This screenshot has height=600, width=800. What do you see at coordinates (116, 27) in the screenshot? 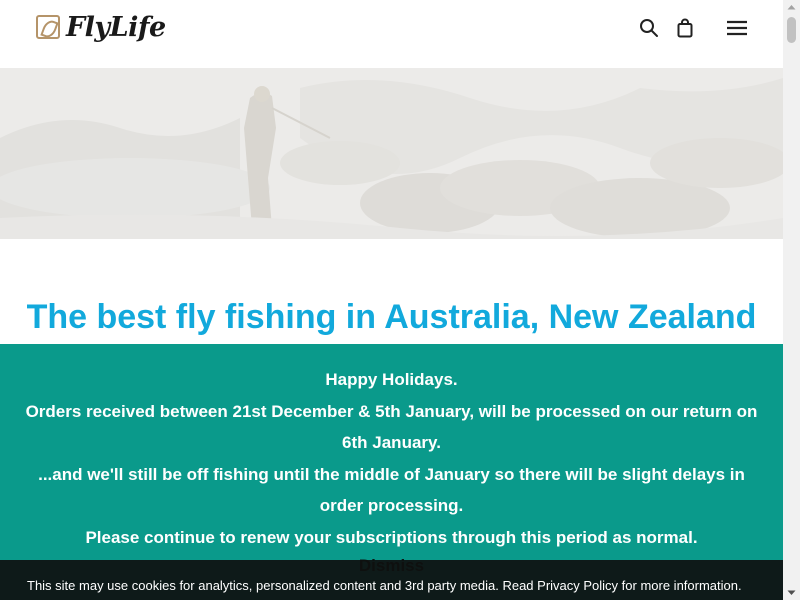
I see `logo-text: FlyLife` at bounding box center [116, 27].